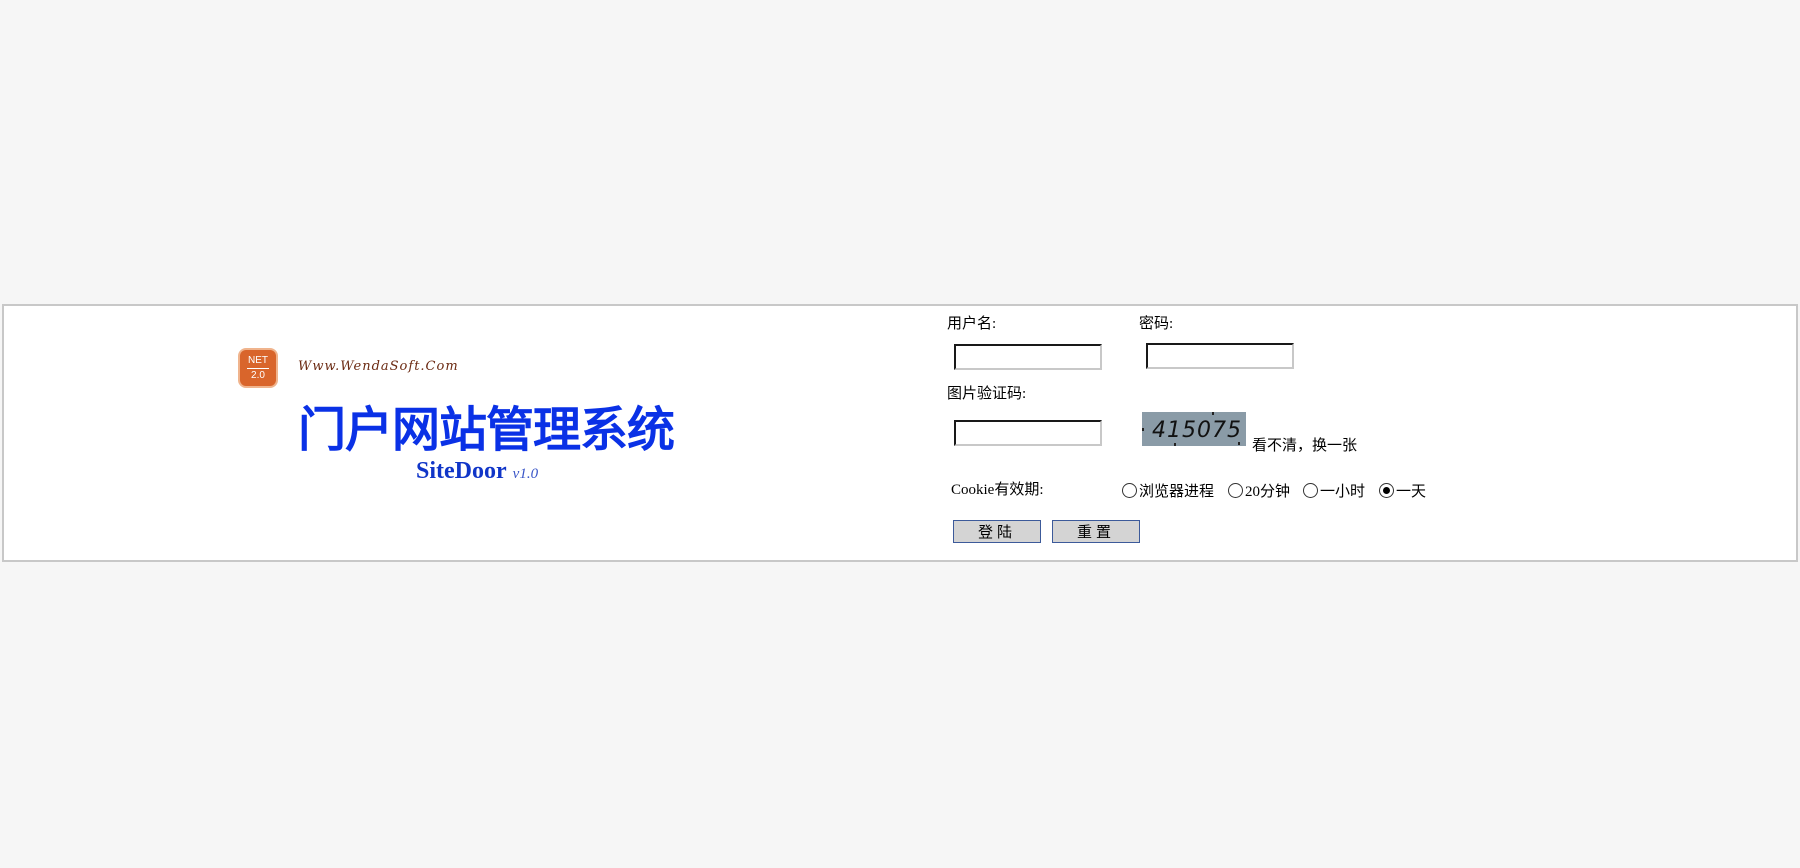 The image size is (1800, 868). Describe the element at coordinates (1310, 490) in the screenshot. I see `radio-1hour` at that location.